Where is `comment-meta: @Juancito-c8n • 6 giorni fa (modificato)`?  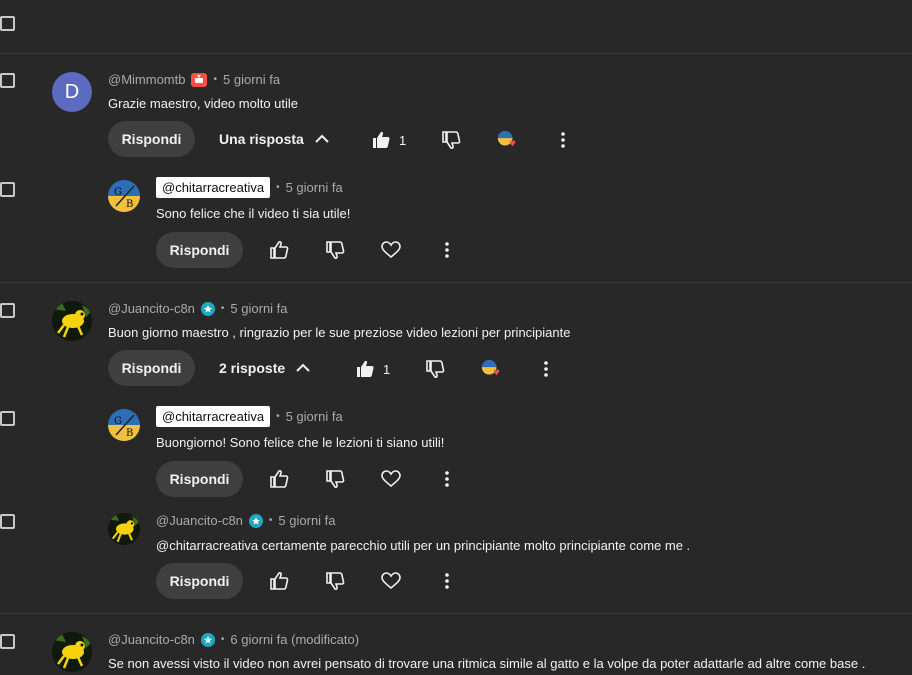
comment-meta: @Juancito-c8n • 6 giorni fa (modificato) is located at coordinates (233, 639).